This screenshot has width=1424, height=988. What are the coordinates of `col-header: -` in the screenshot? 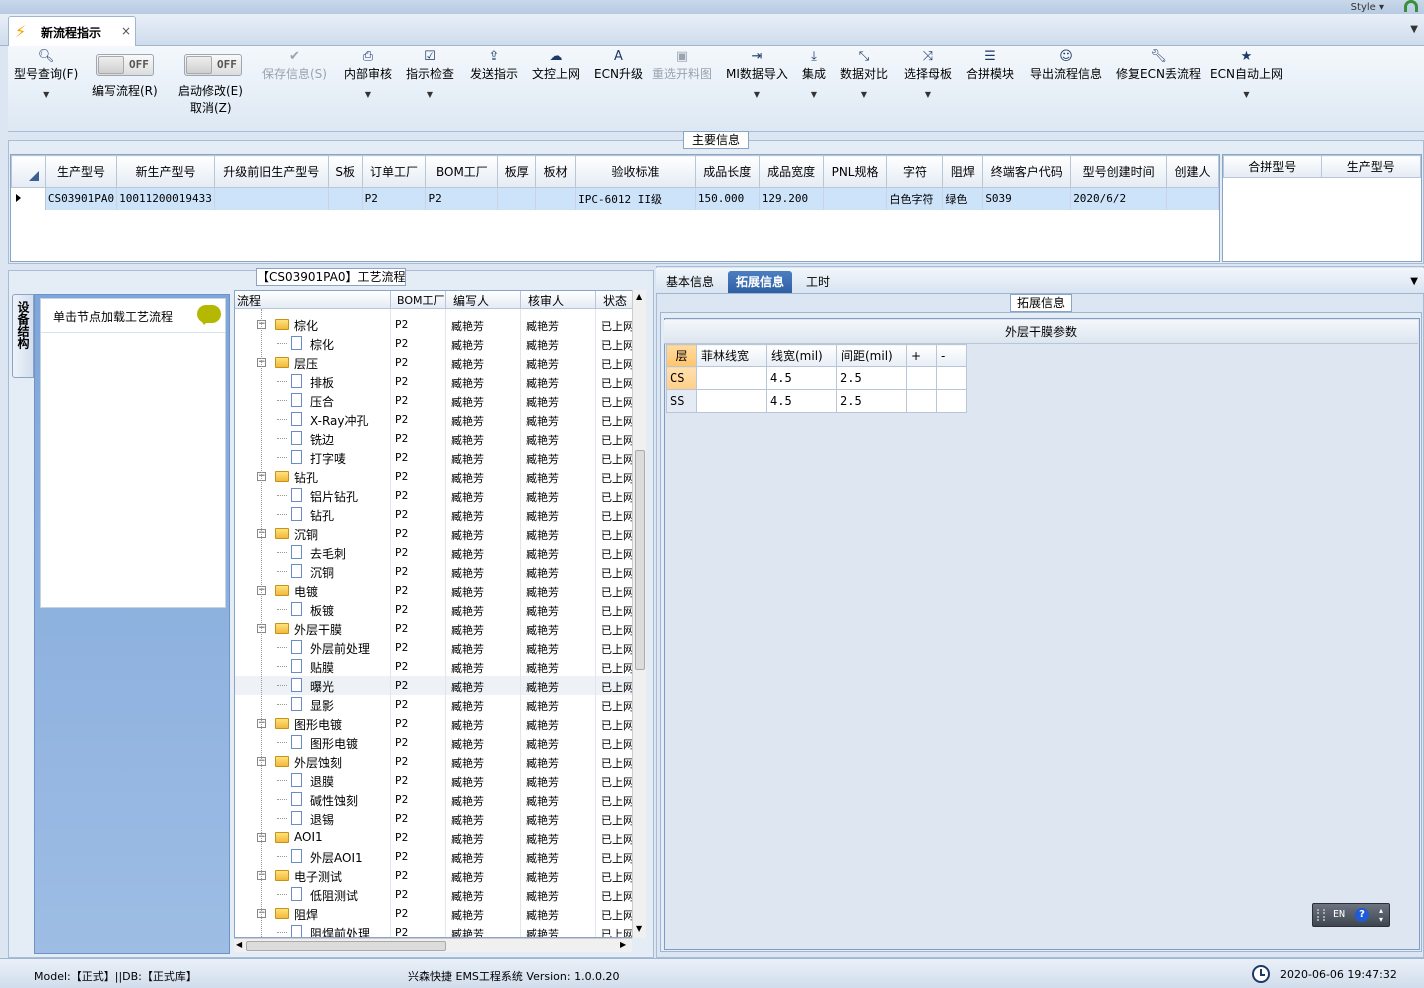 It's located at (951, 355).